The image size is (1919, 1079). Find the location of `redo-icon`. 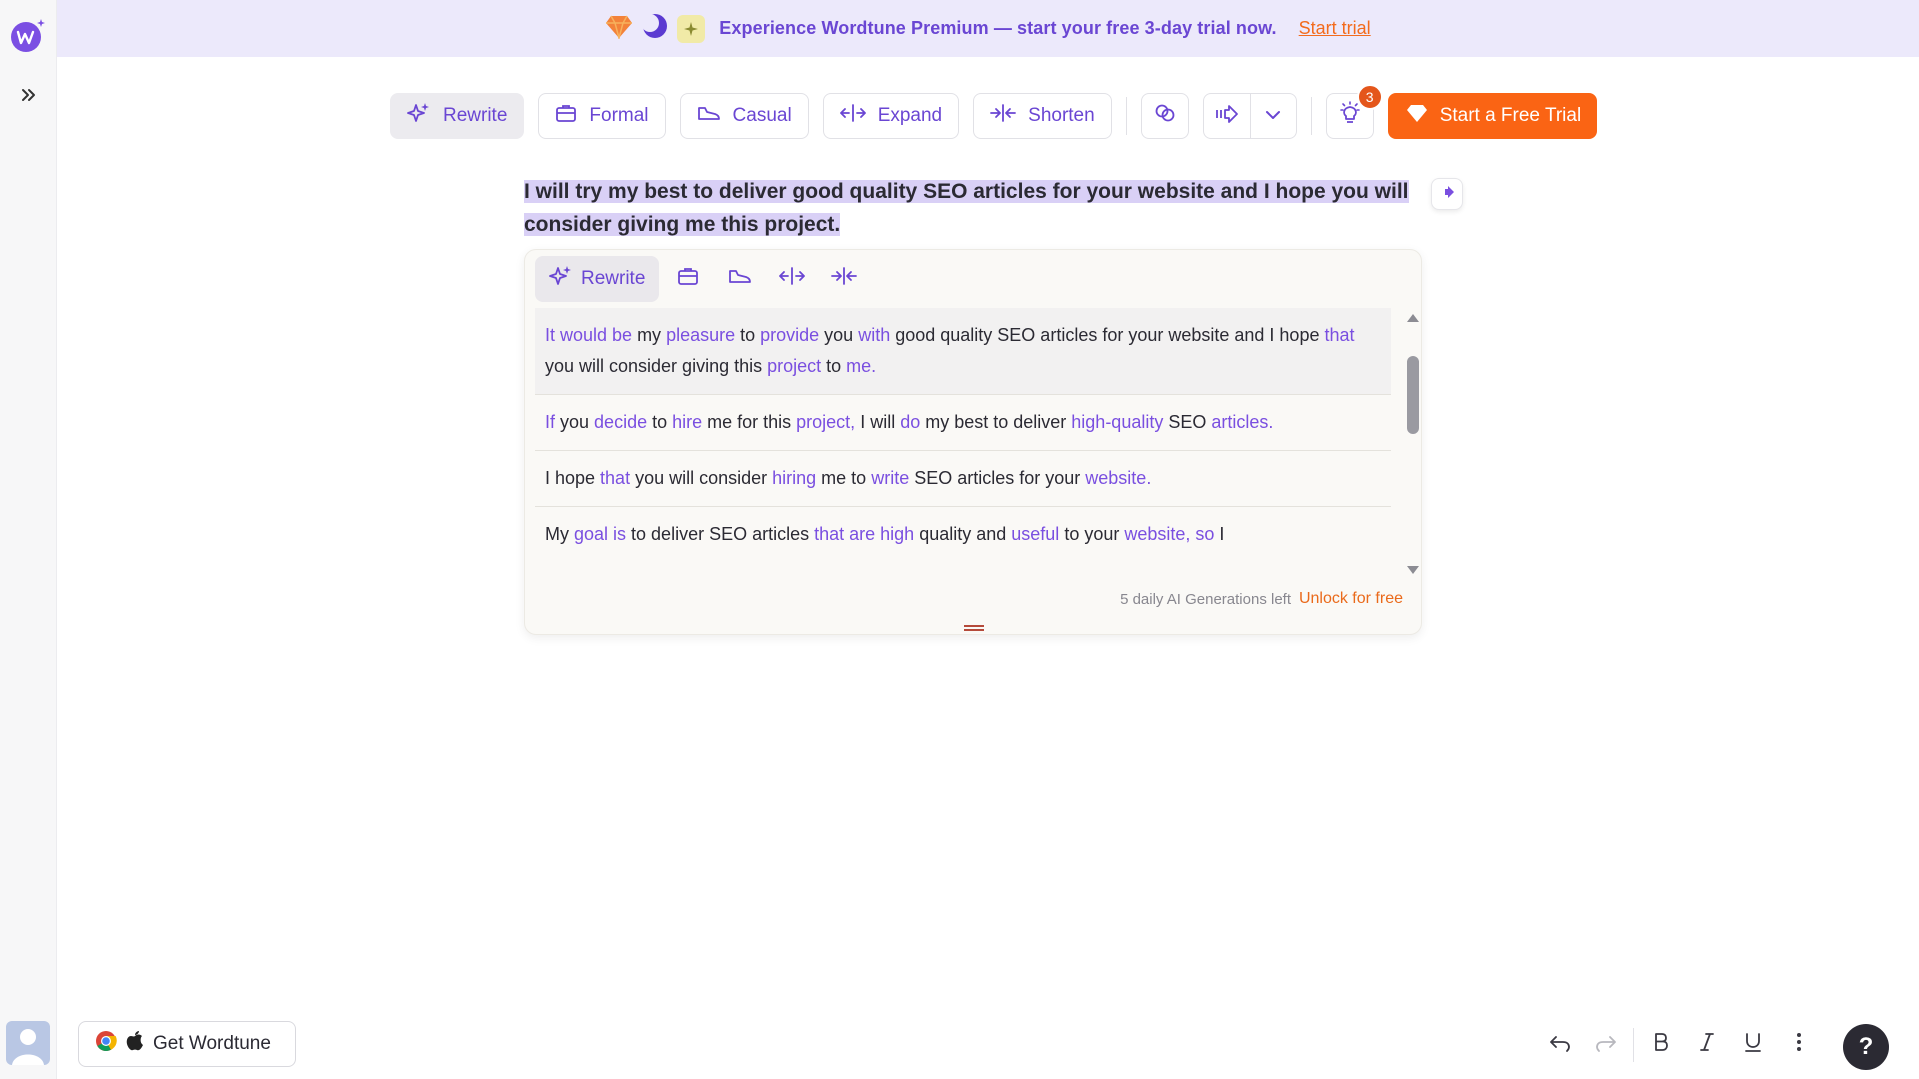

redo-icon is located at coordinates (1606, 1045).